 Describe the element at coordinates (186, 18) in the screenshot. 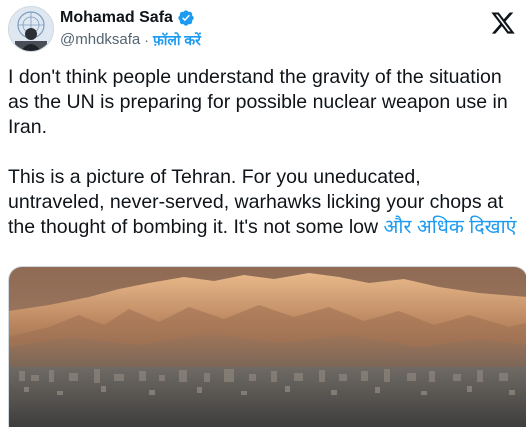

I see `verified-badge-icon` at that location.